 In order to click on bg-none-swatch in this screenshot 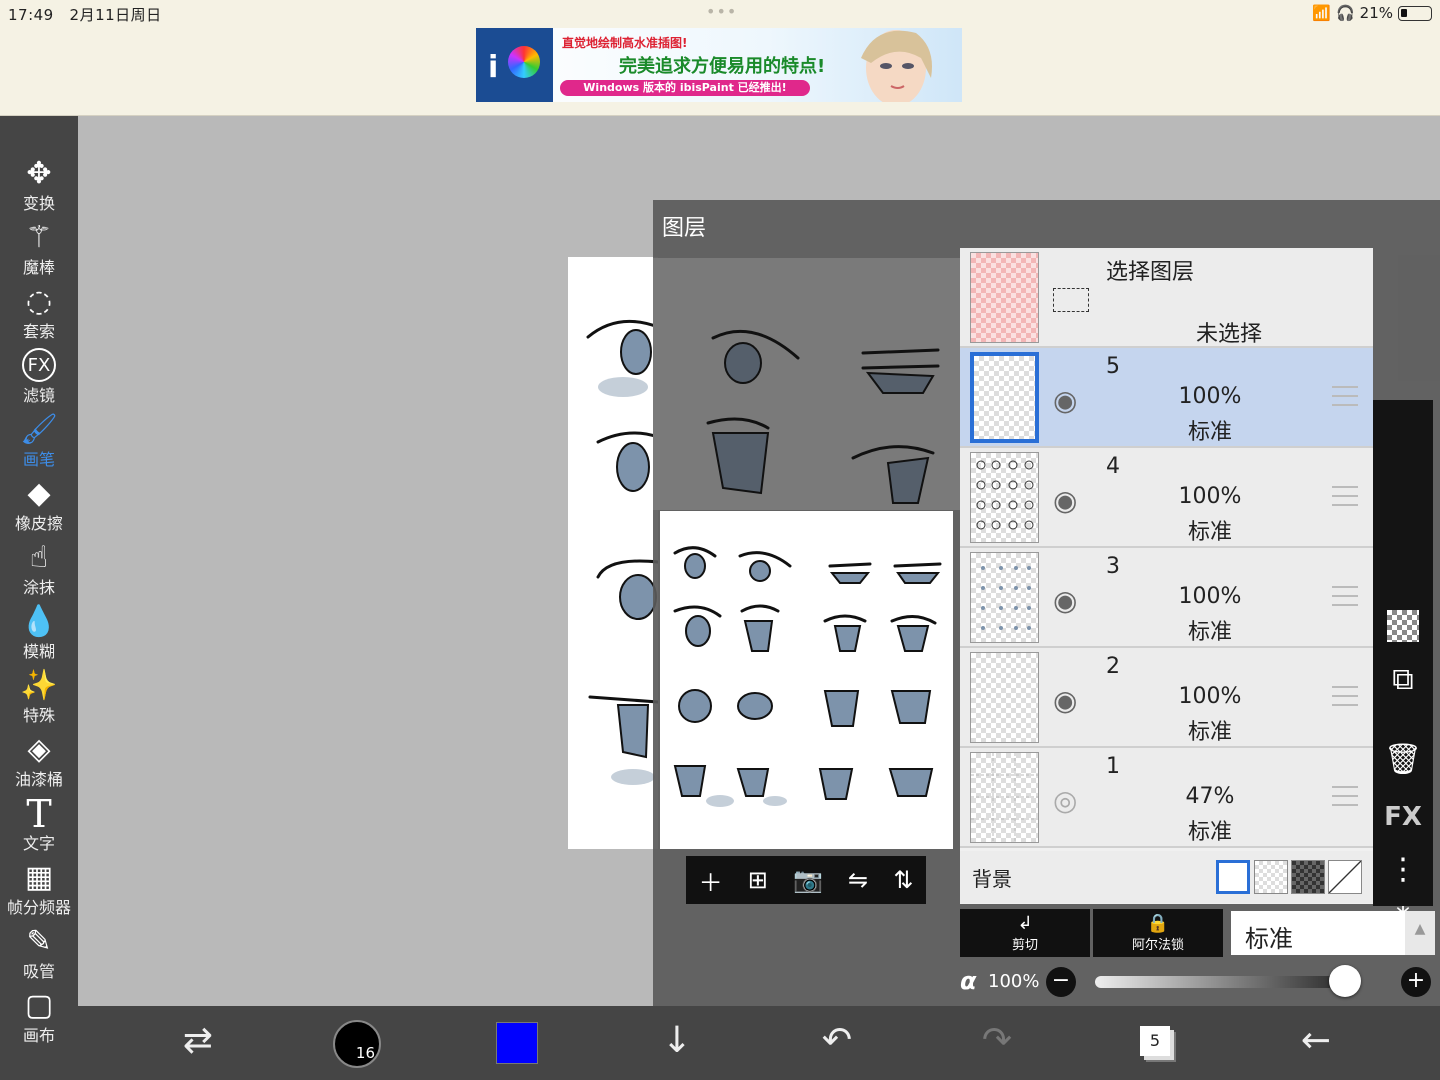, I will do `click(1345, 877)`.